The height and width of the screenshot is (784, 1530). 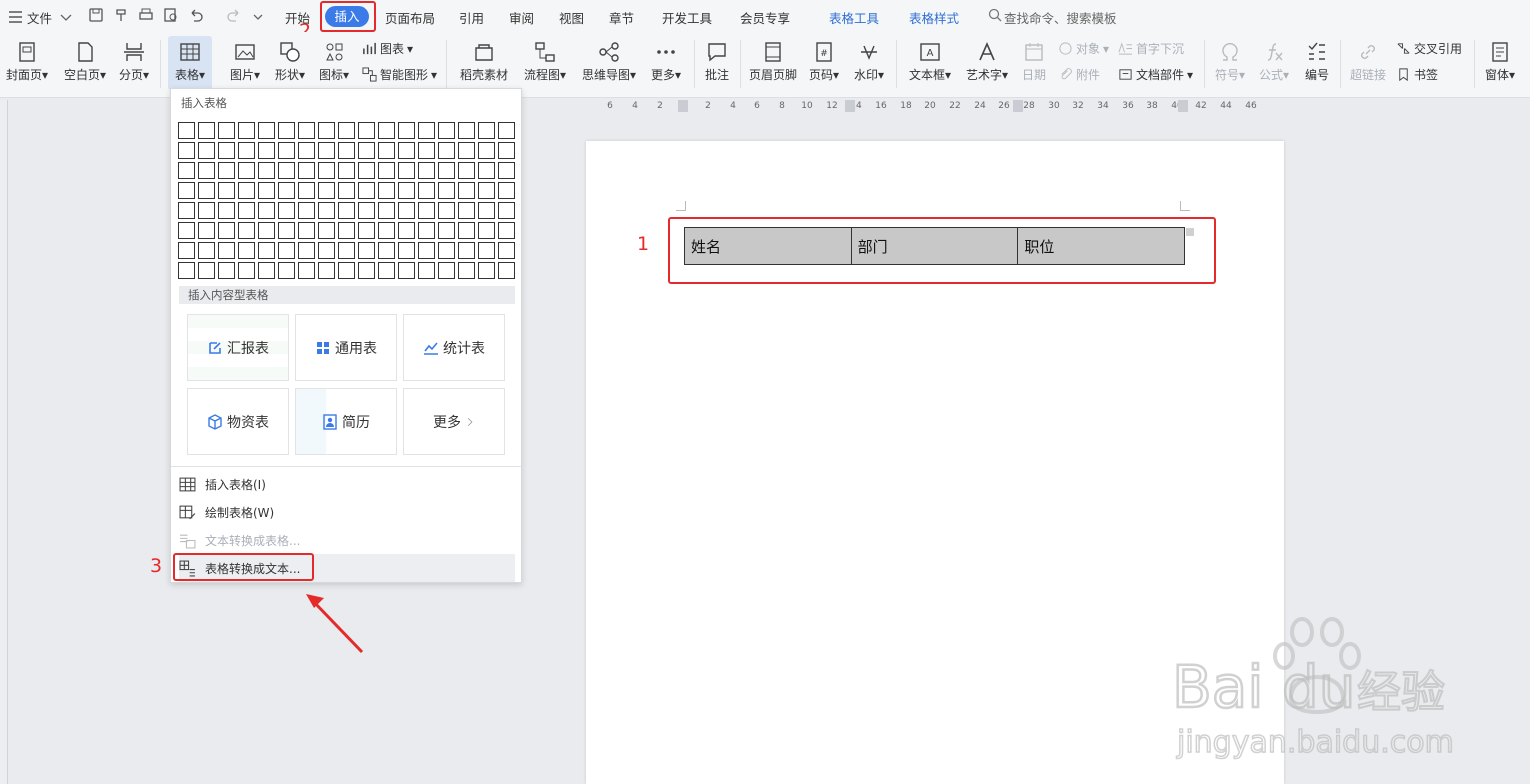 What do you see at coordinates (934, 17) in the screenshot?
I see `tab-table-style: 表格样式` at bounding box center [934, 17].